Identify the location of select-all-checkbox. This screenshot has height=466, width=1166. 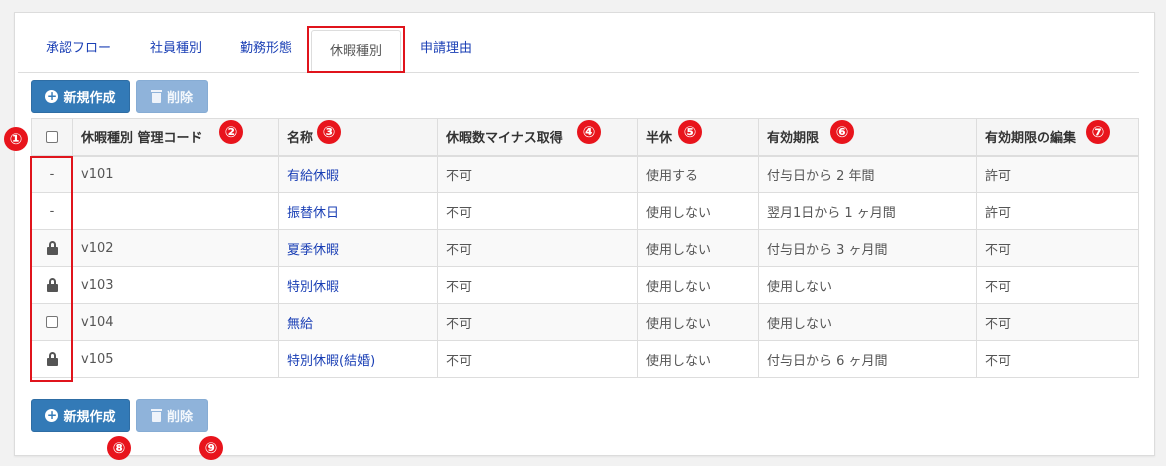
(52, 136).